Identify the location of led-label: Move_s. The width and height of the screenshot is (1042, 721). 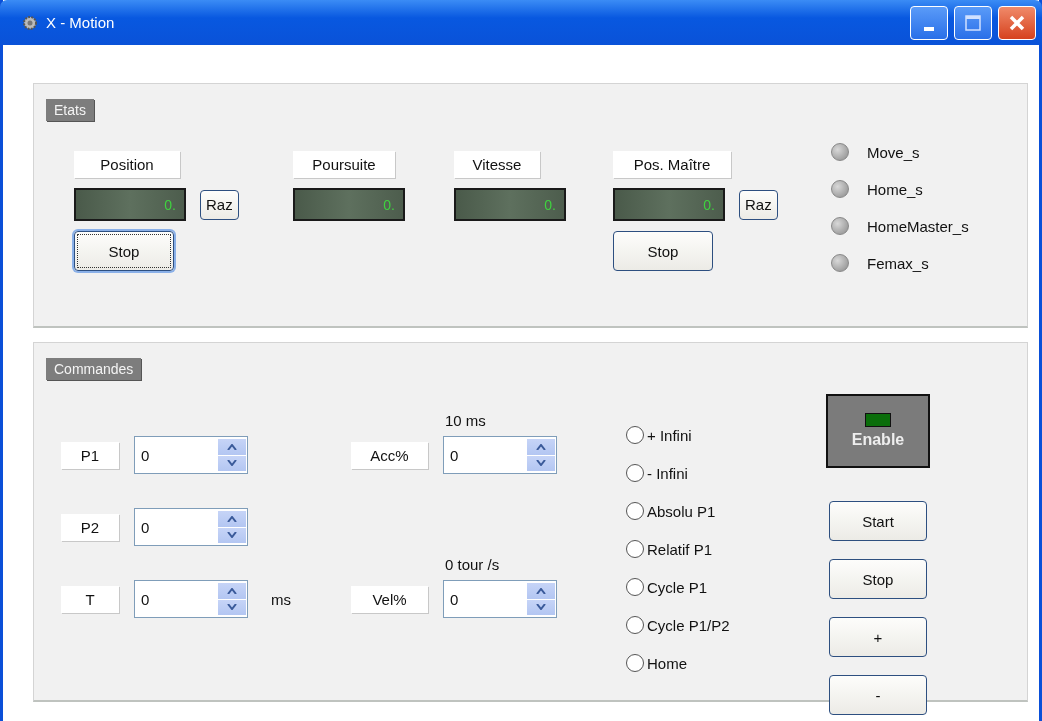
(893, 152).